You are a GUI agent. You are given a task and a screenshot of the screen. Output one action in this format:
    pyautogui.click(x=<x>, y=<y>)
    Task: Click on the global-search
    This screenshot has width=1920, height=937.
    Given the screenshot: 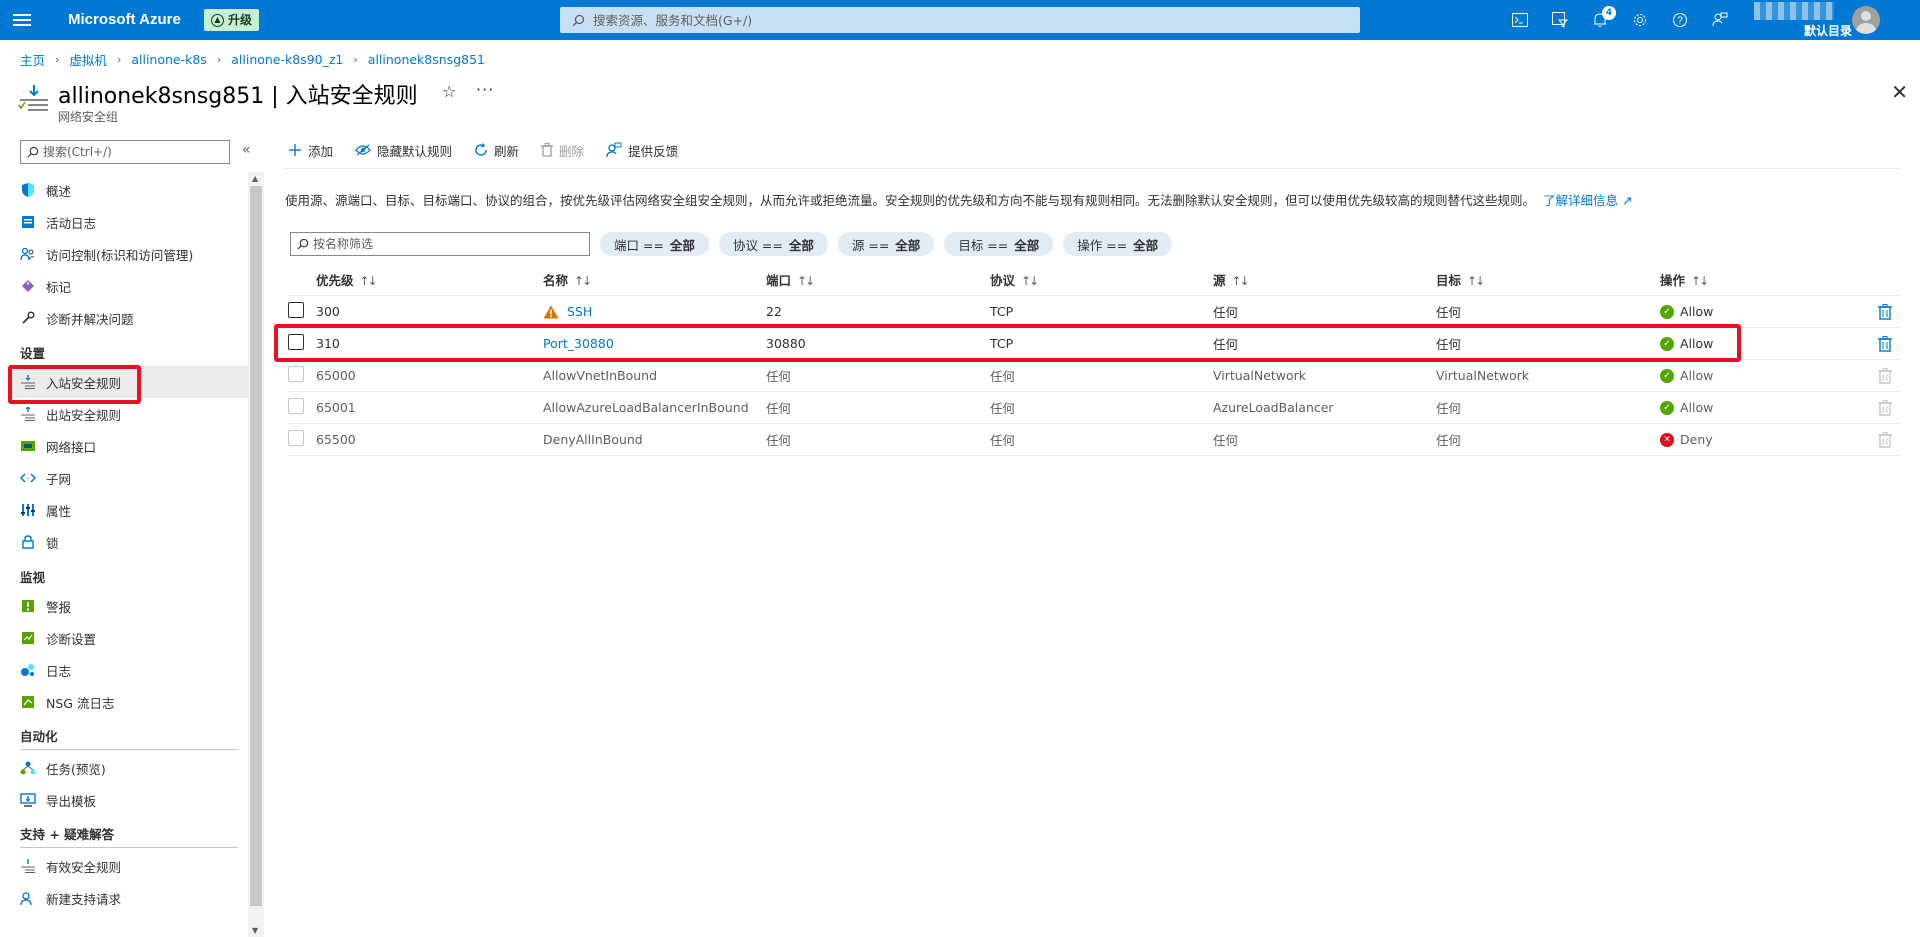 What is the action you would take?
    pyautogui.click(x=960, y=20)
    